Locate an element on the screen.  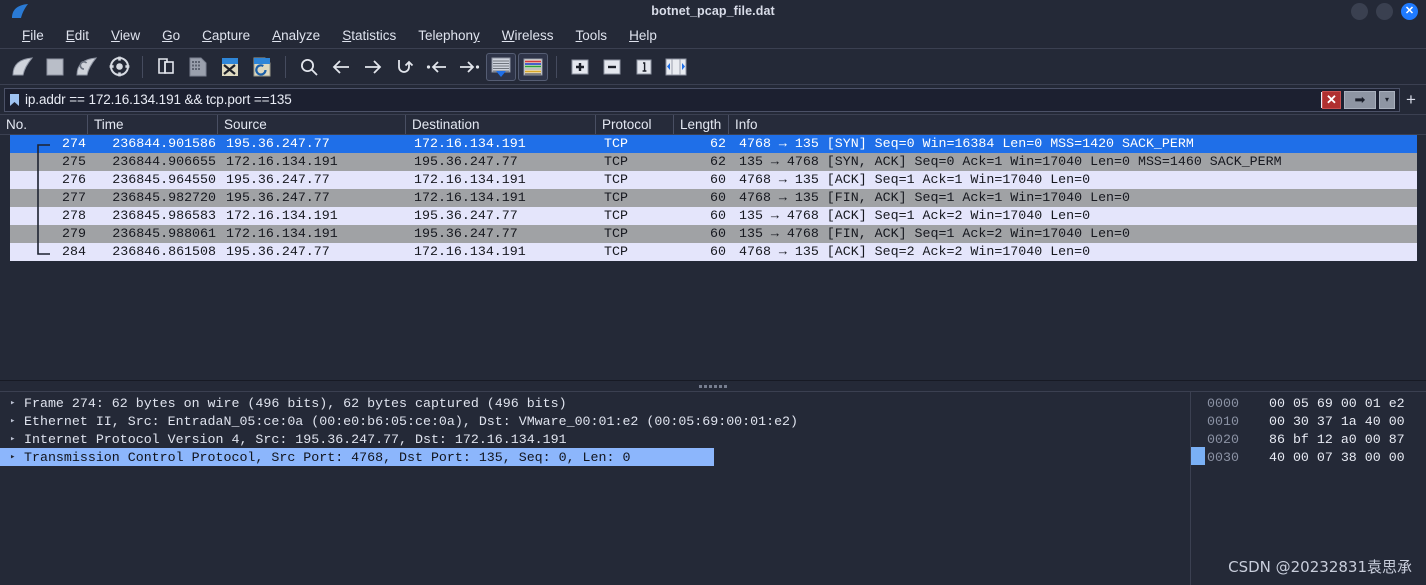
hex-row: 0030 40 00 07 38 00 00 is located at coordinates (1316, 457).